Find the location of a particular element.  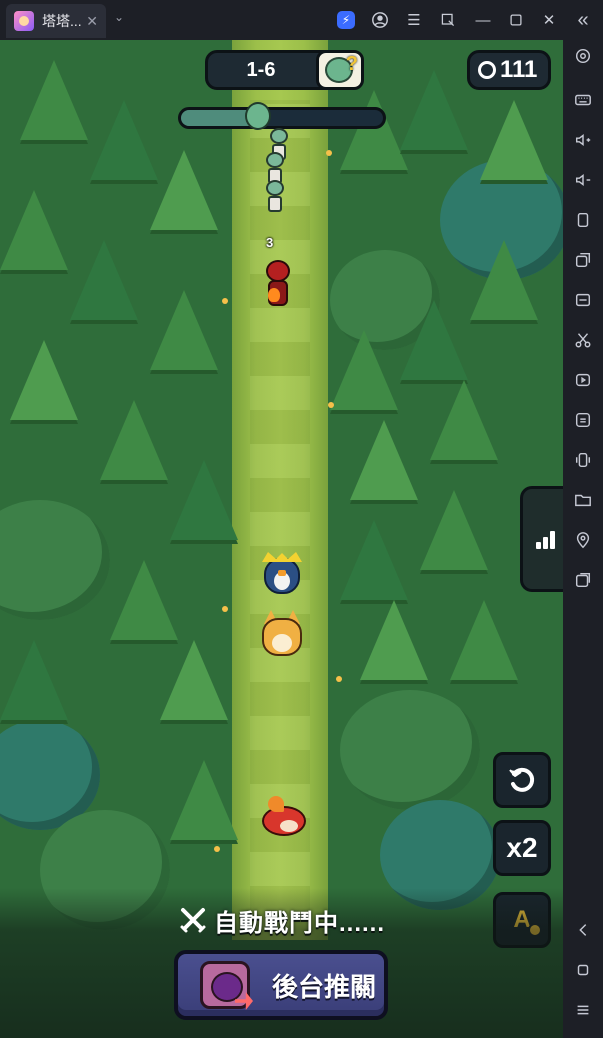

tab-dropdown-icon: ⌄ is located at coordinates (119, 17).